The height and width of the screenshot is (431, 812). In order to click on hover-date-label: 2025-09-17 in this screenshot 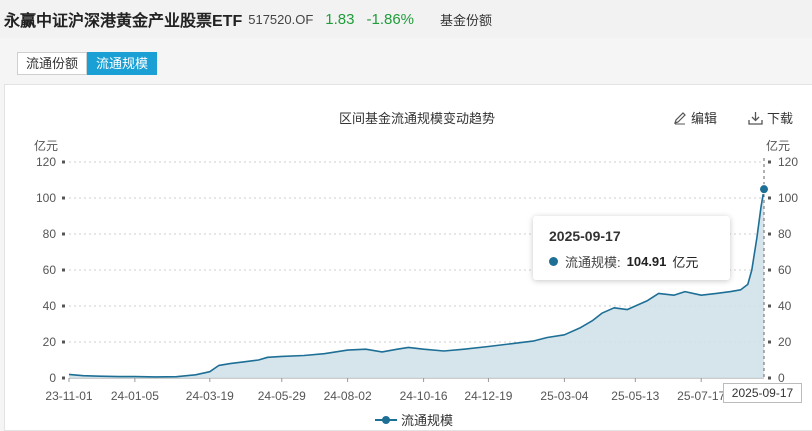, I will do `click(762, 393)`.